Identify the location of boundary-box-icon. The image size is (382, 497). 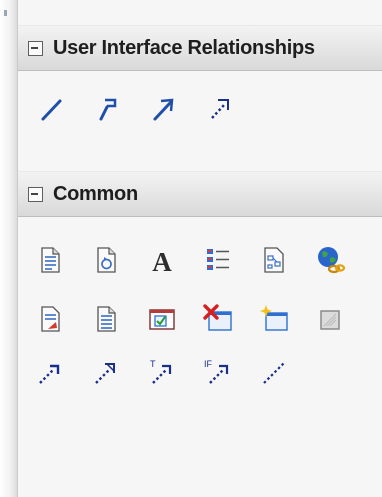
(330, 319).